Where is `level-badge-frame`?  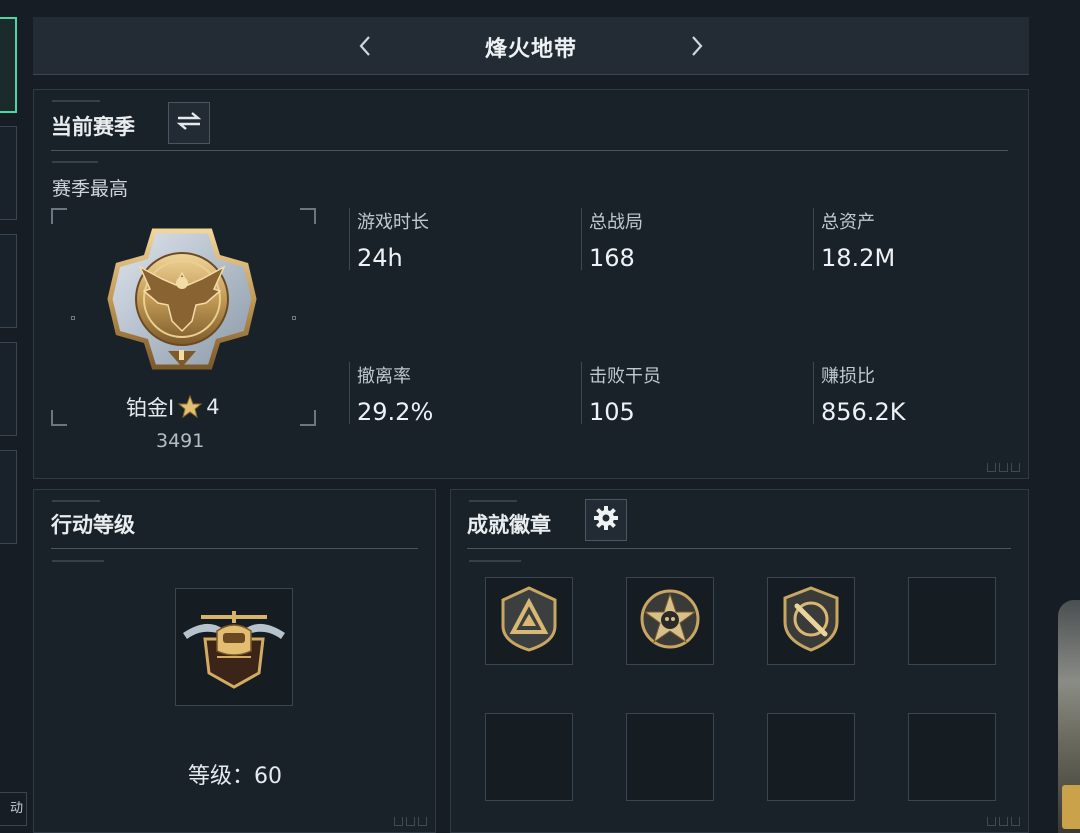
level-badge-frame is located at coordinates (234, 647).